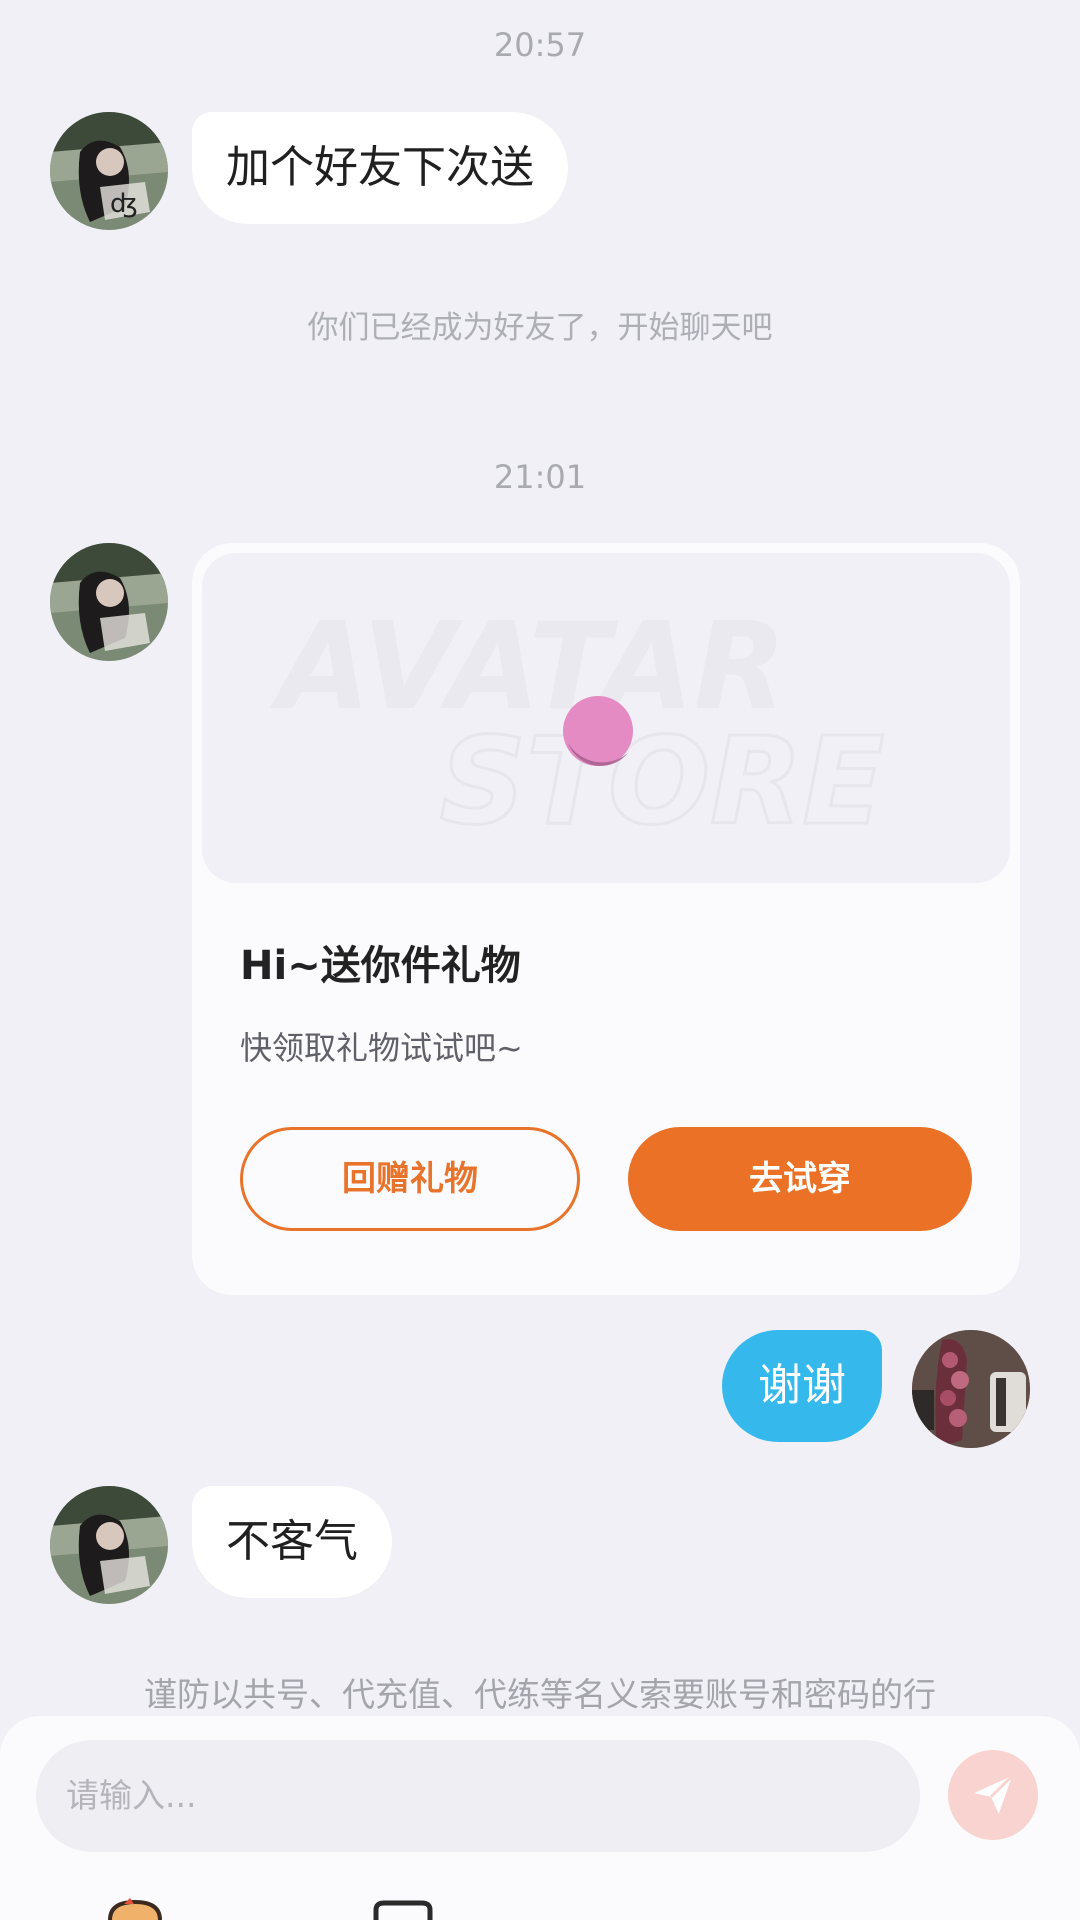  Describe the element at coordinates (380, 966) in the screenshot. I see `gift-title: Hi~送你件礼物` at that location.